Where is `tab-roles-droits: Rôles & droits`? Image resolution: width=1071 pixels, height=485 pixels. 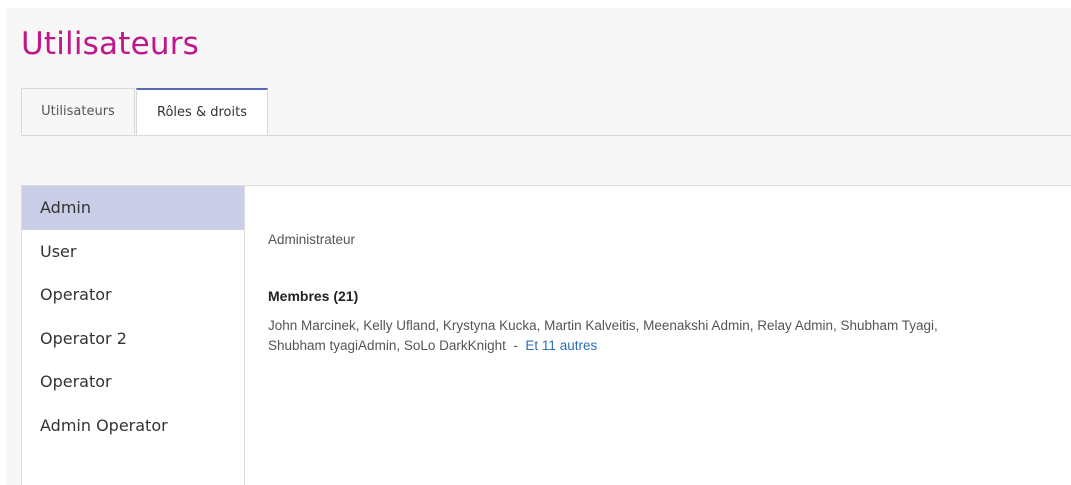
tab-roles-droits: Rôles & droits is located at coordinates (202, 111).